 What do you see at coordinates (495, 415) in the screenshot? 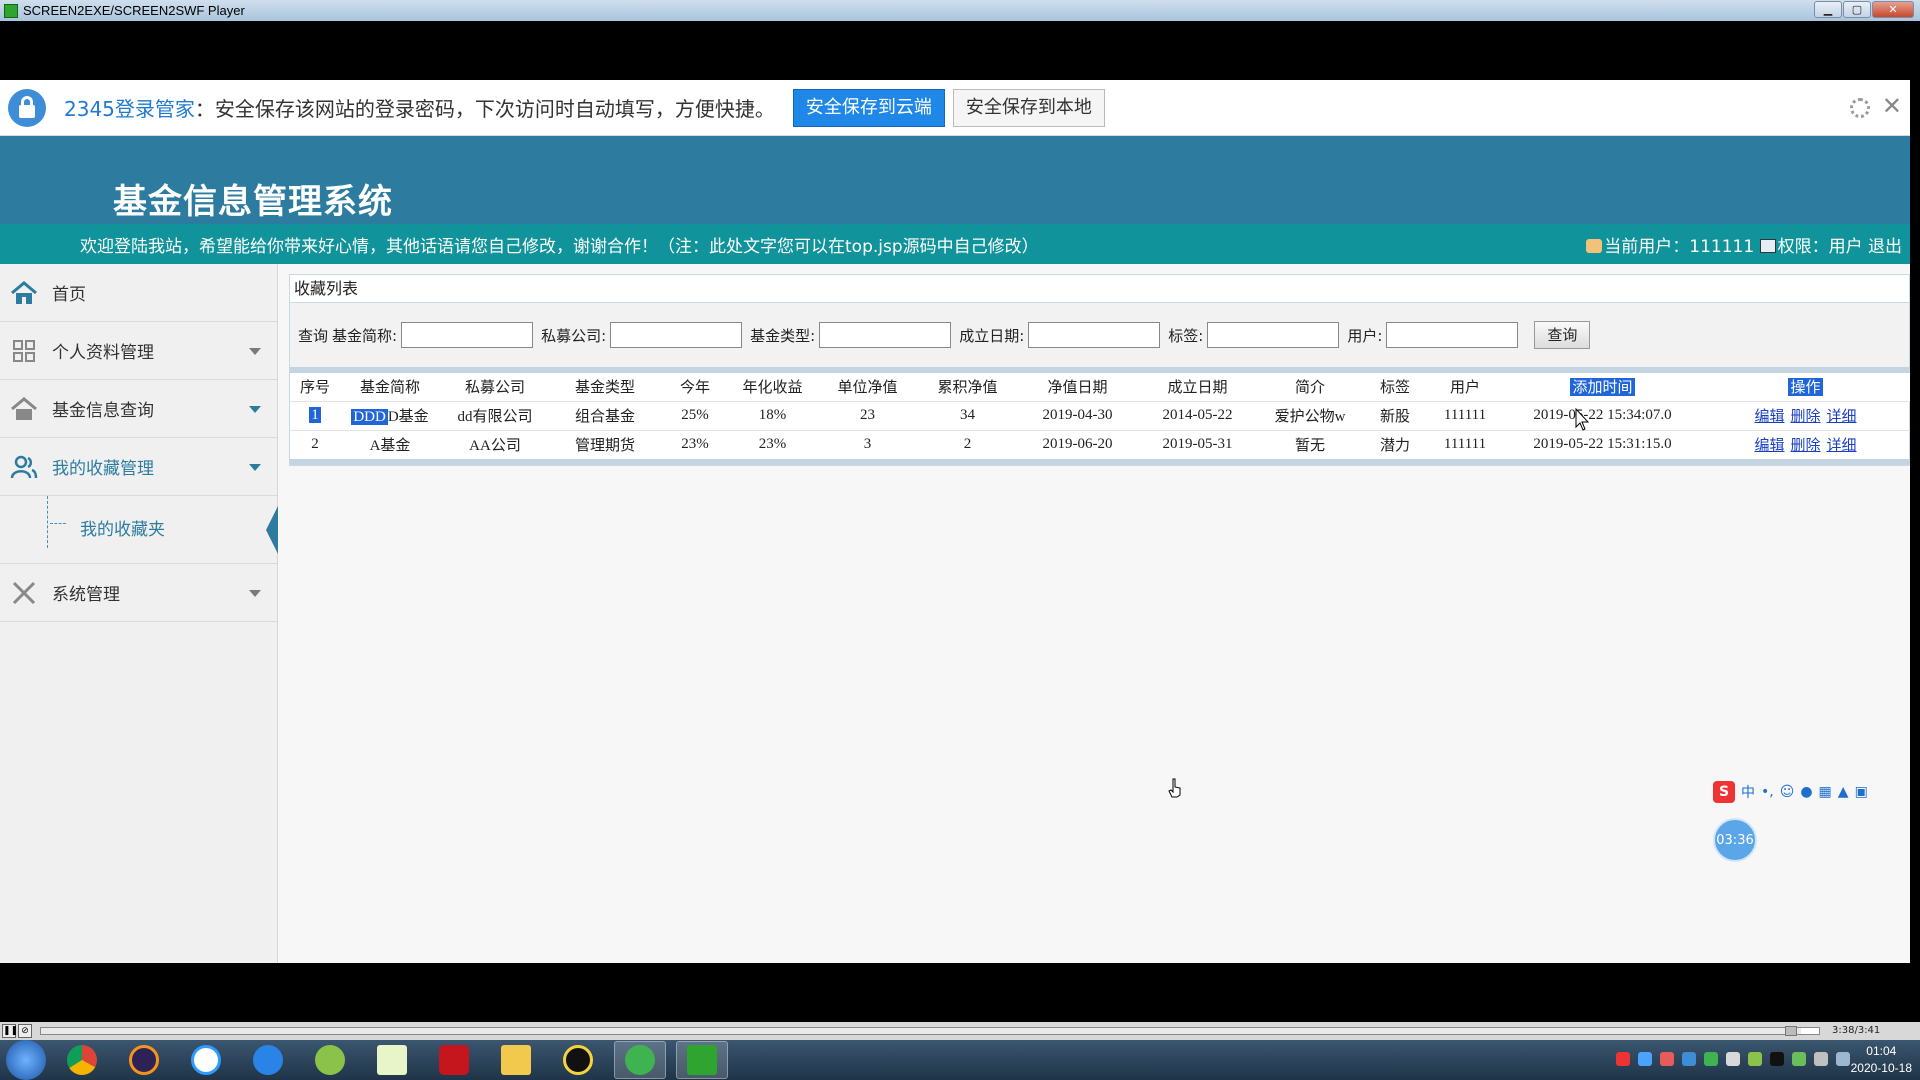
I see `company: dd有限公司` at bounding box center [495, 415].